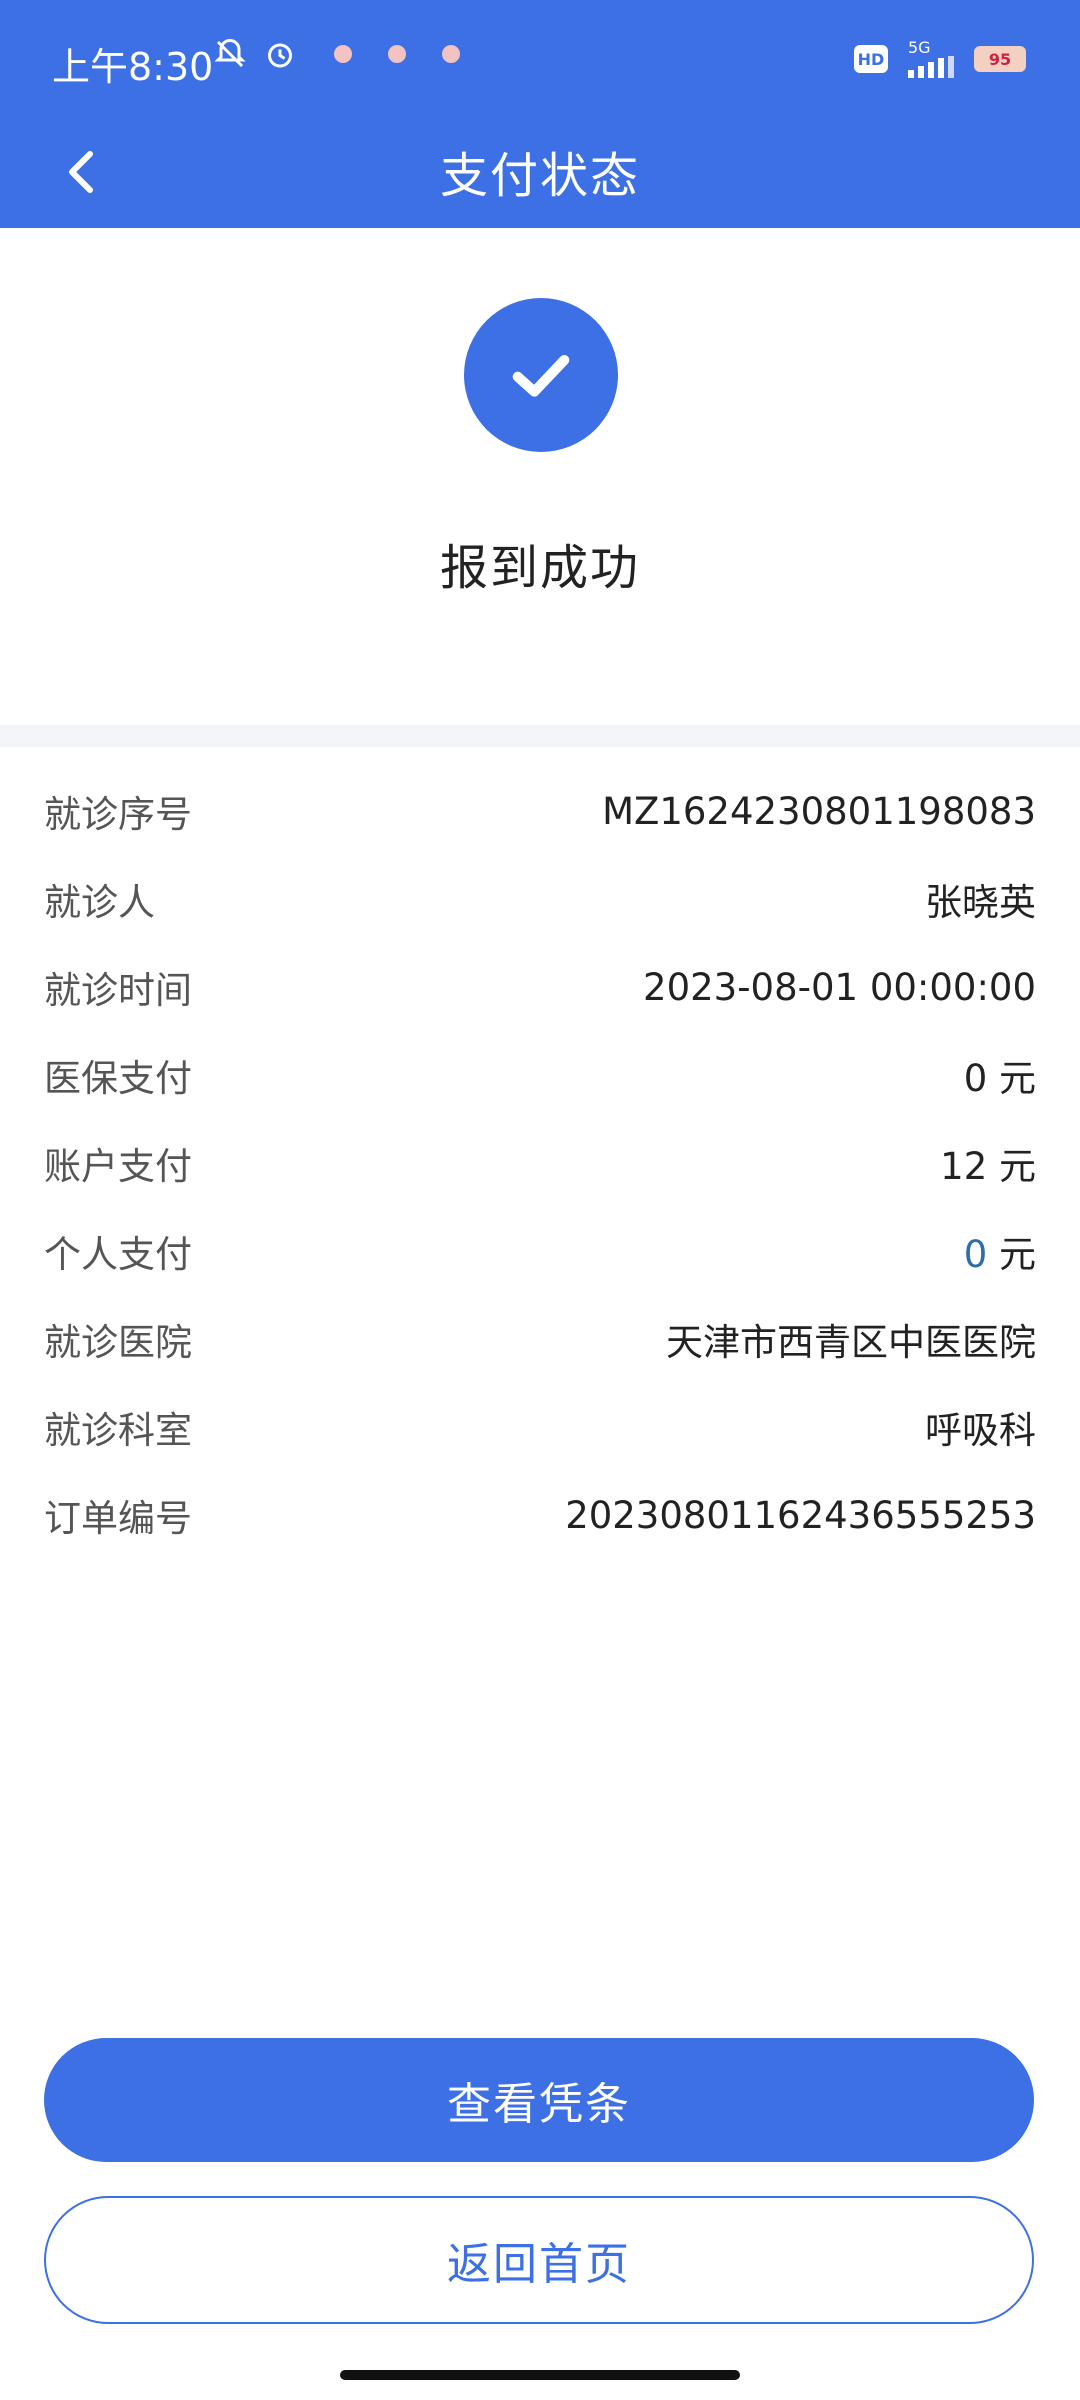 This screenshot has width=1080, height=2400. What do you see at coordinates (540, 899) in the screenshot?
I see `detail-row-patient: 就诊人 张晓英` at bounding box center [540, 899].